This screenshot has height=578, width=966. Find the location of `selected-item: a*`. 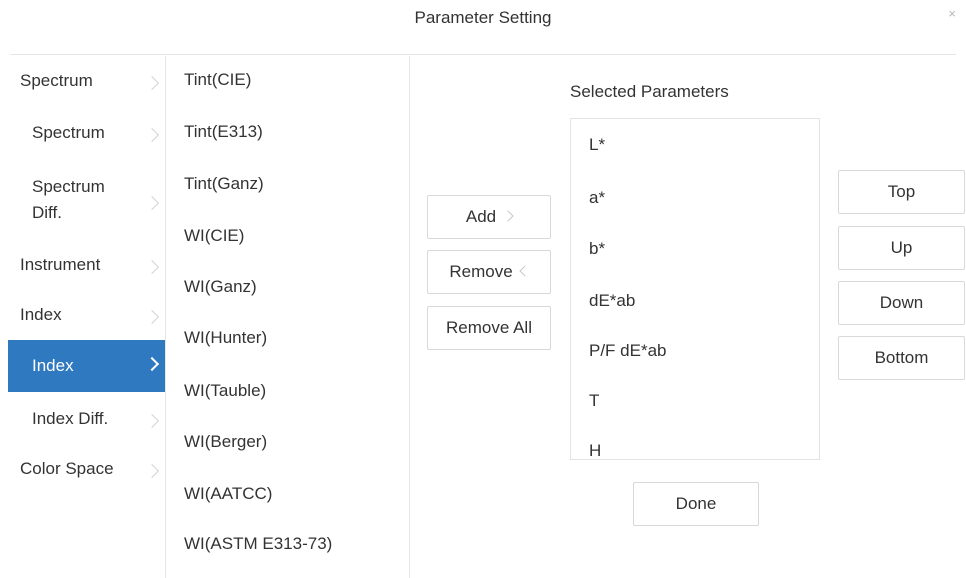

selected-item: a* is located at coordinates (597, 198).